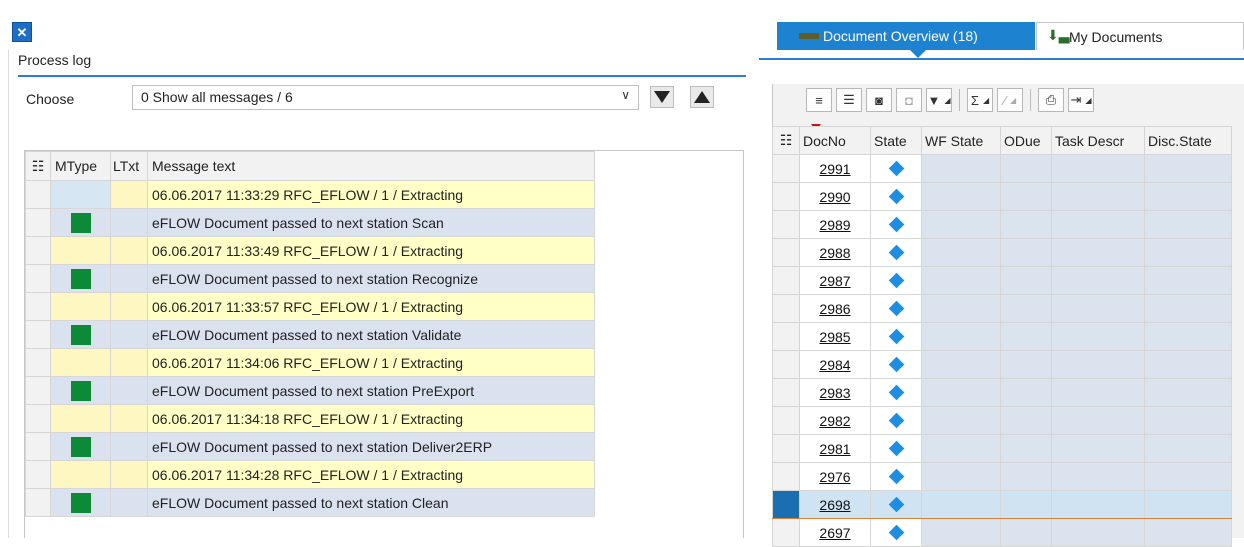 The width and height of the screenshot is (1244, 547). I want to click on column-header-docno: DocNo, so click(835, 140).